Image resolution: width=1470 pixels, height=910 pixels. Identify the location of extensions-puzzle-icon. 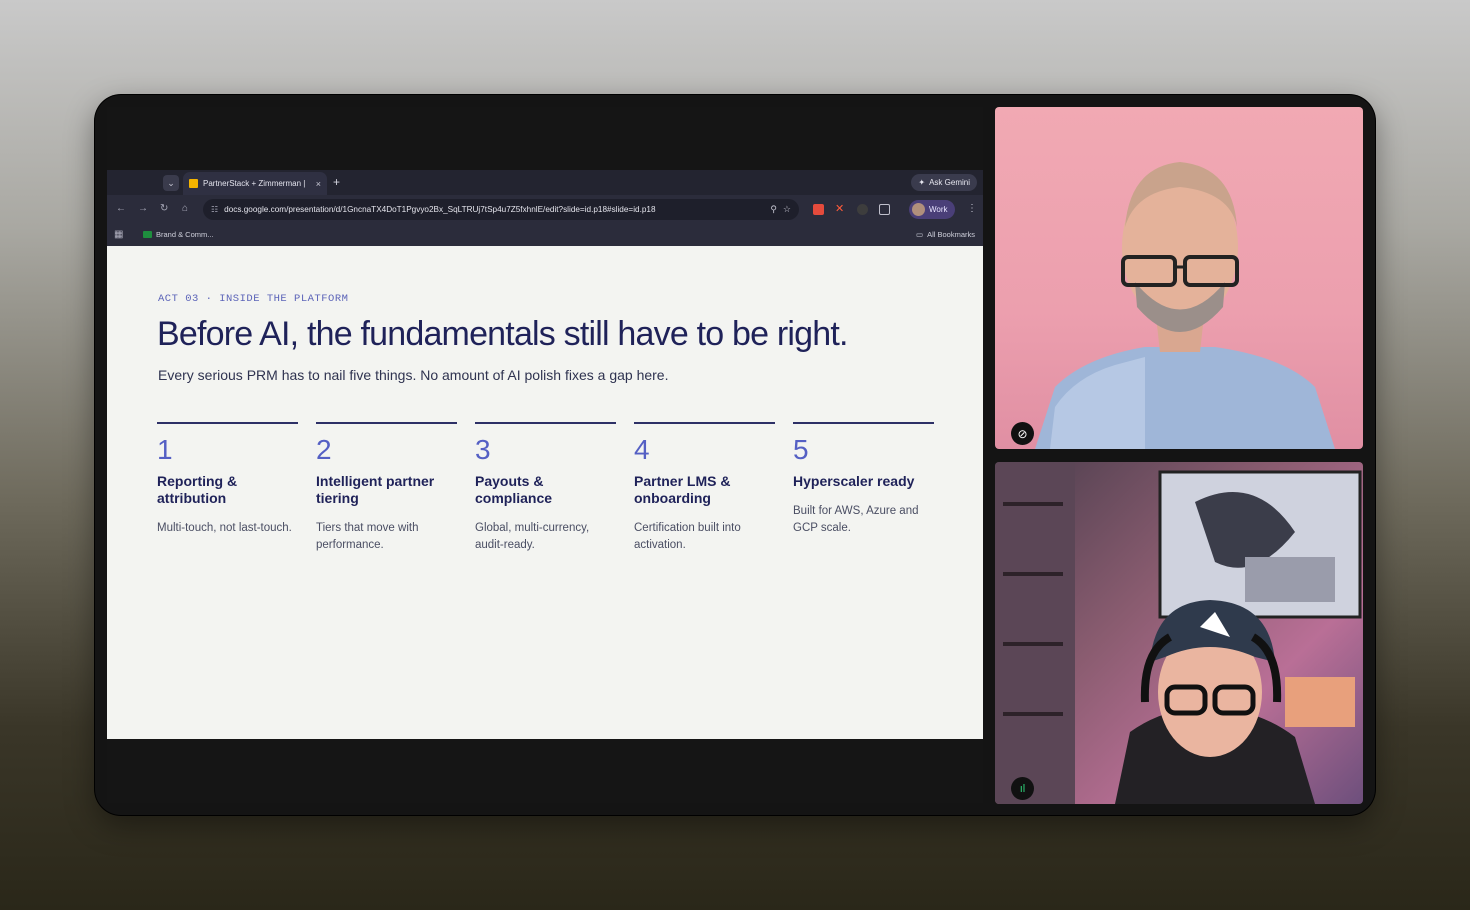
(884, 209).